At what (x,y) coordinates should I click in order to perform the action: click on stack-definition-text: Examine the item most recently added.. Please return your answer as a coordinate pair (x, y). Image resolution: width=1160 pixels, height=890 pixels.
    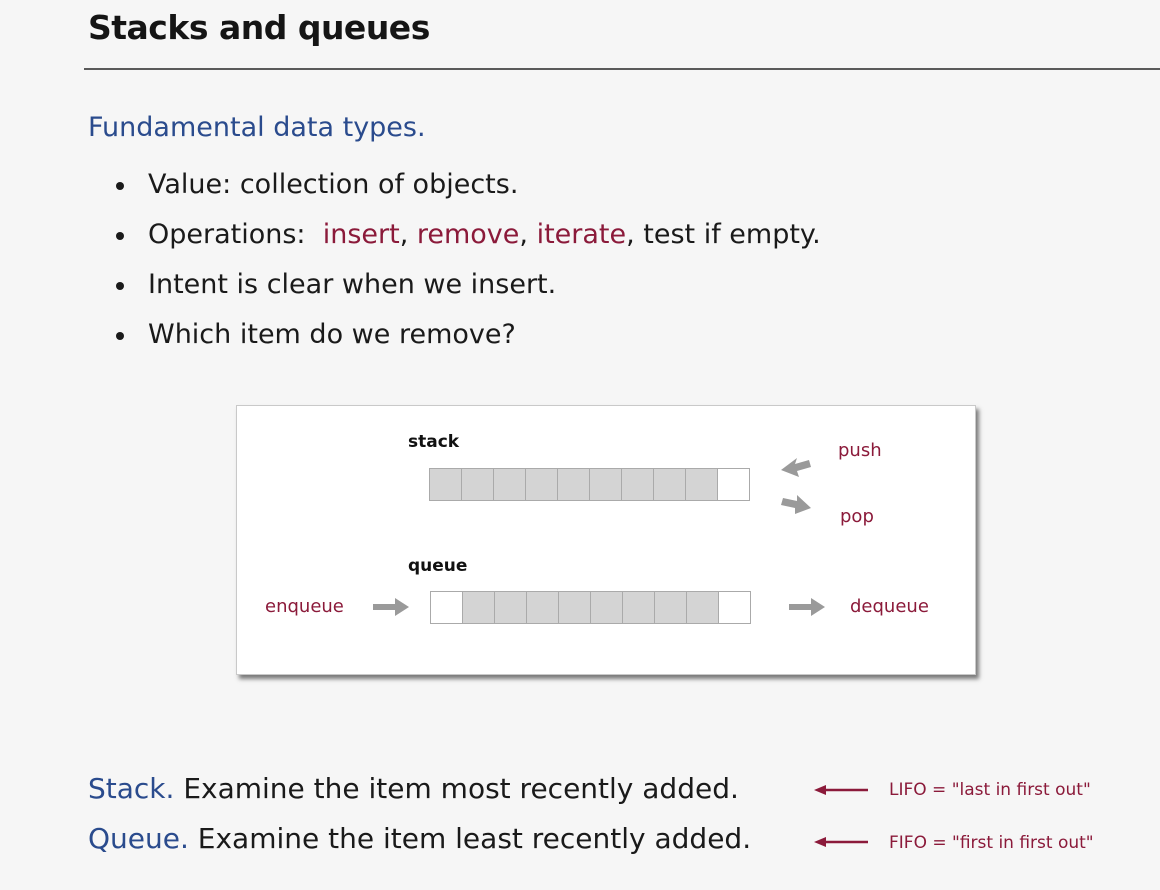
    Looking at the image, I should click on (456, 788).